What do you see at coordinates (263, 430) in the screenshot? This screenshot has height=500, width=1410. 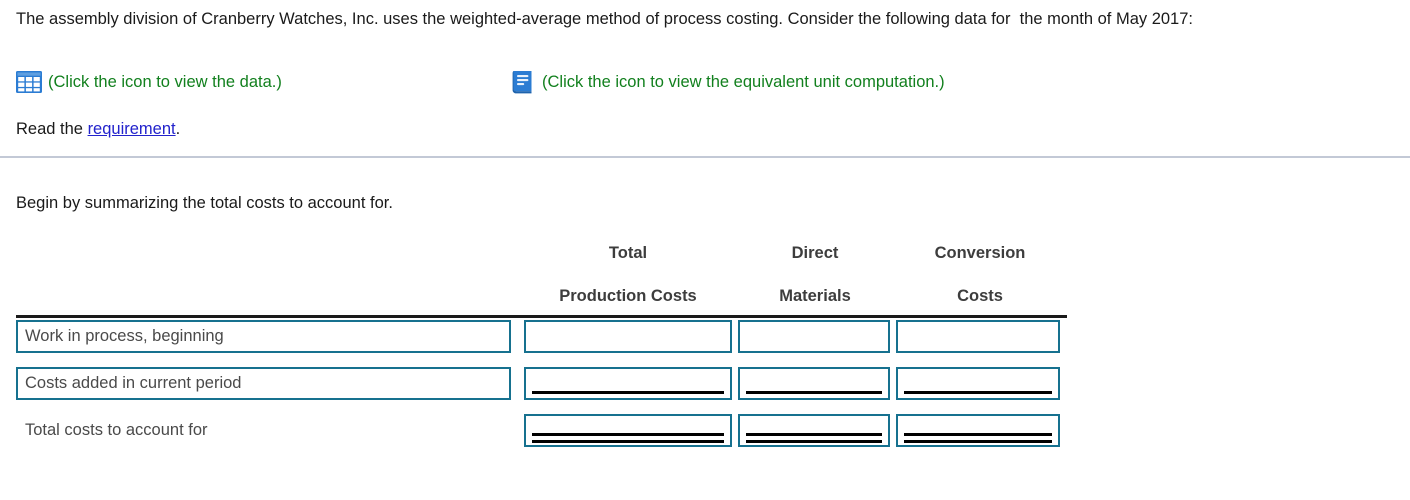 I see `row-label-total-costs-to-account-for: Total costs to account for` at bounding box center [263, 430].